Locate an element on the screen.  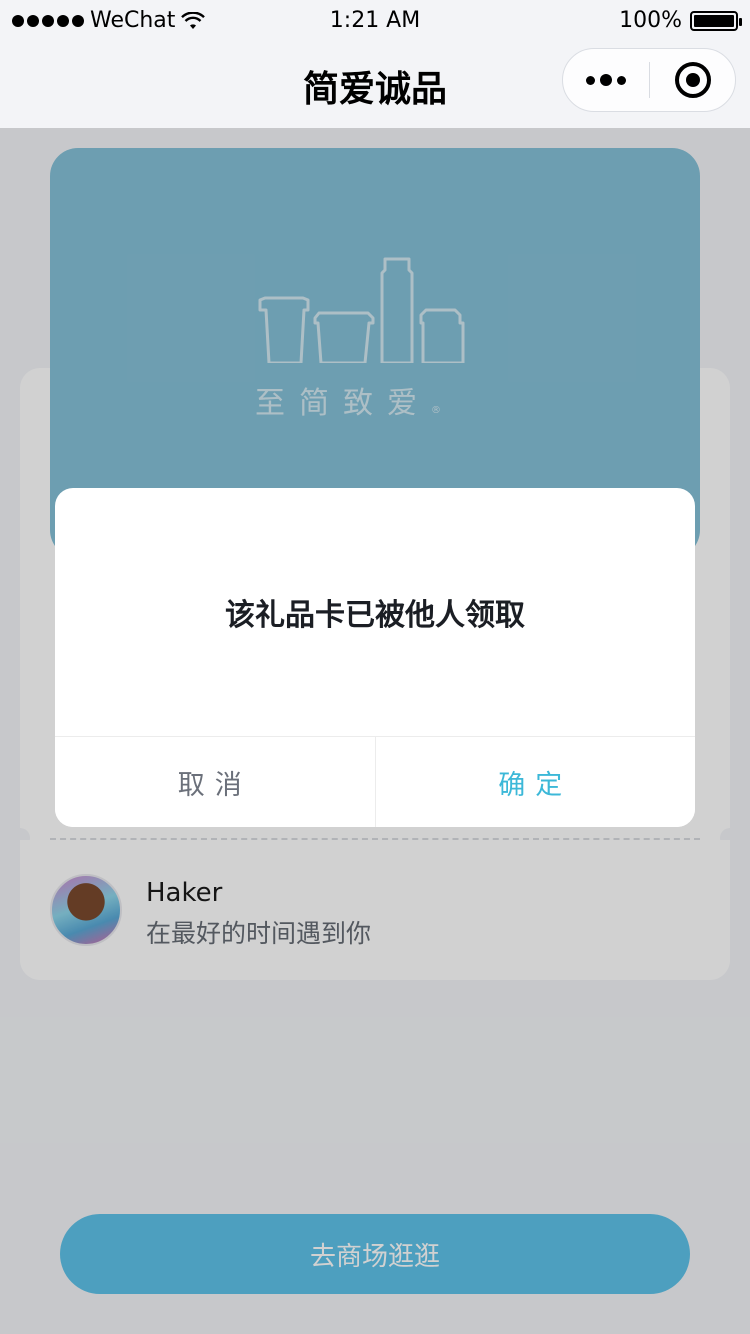
target-icon is located at coordinates (692, 80).